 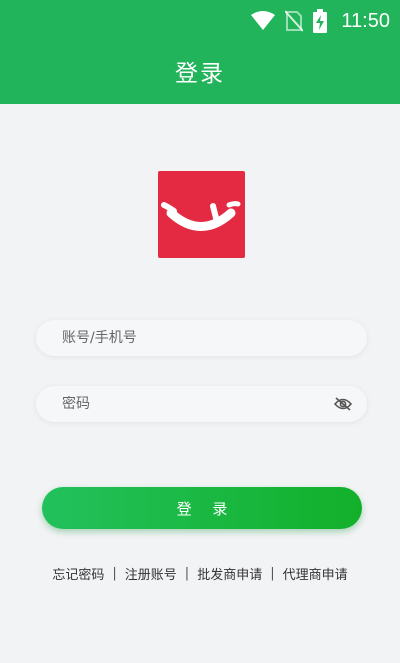 I want to click on login-button: 登 录, so click(x=202, y=508).